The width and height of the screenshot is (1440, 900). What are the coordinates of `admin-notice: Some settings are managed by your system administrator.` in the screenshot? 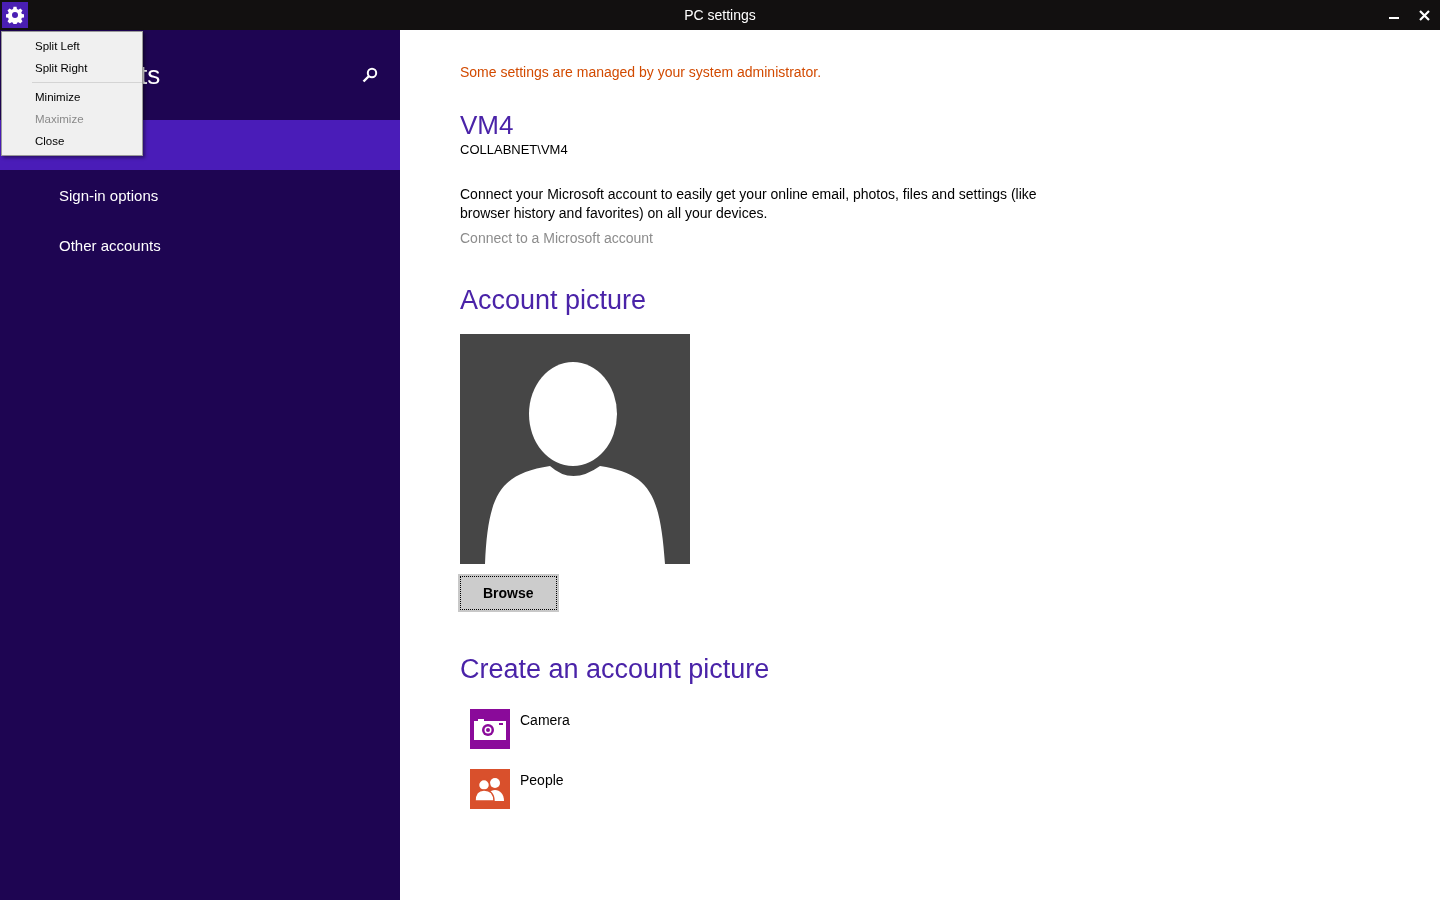 It's located at (641, 72).